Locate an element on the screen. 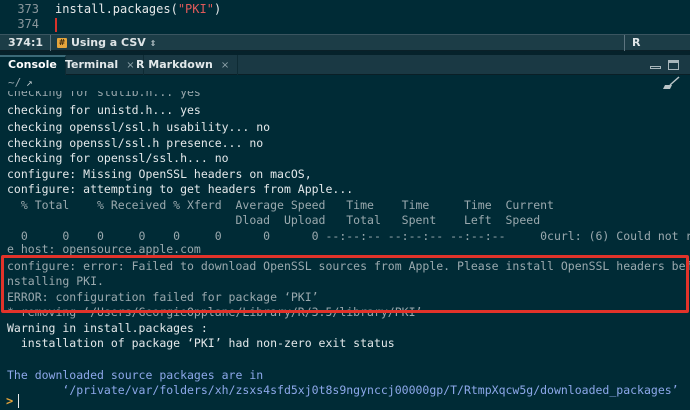  section-navigator: Using a CSV ⇕ is located at coordinates (113, 42).